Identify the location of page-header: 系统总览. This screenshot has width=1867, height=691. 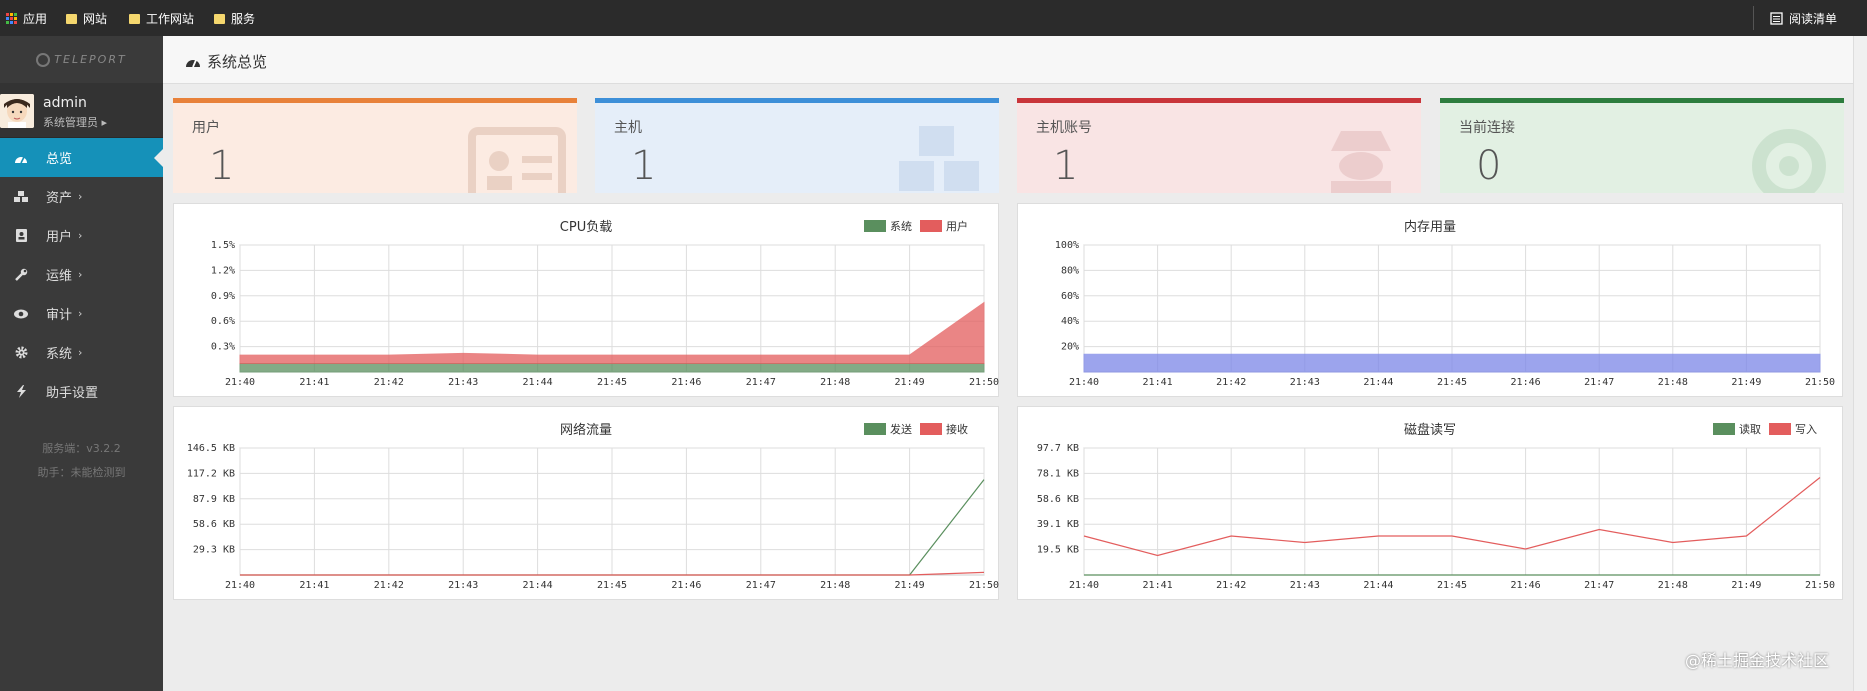
(1008, 60).